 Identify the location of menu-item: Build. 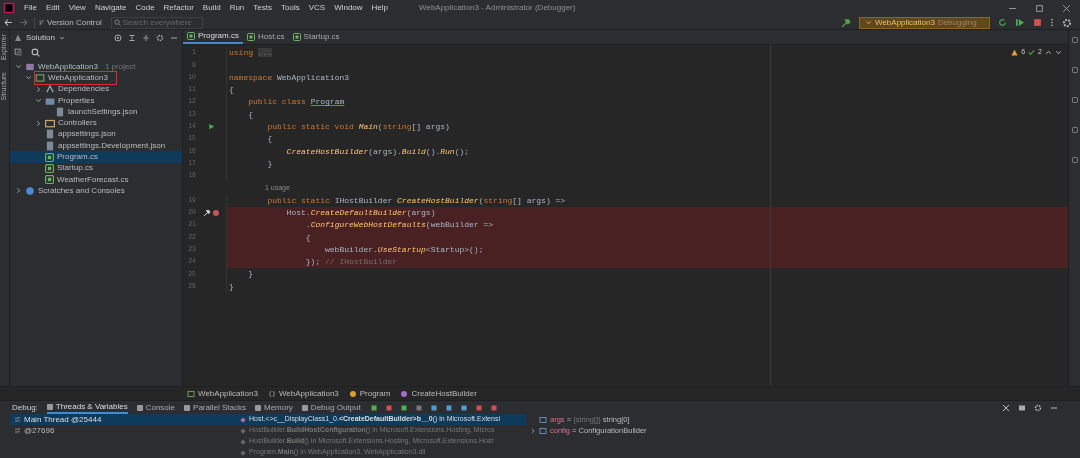
(211, 8).